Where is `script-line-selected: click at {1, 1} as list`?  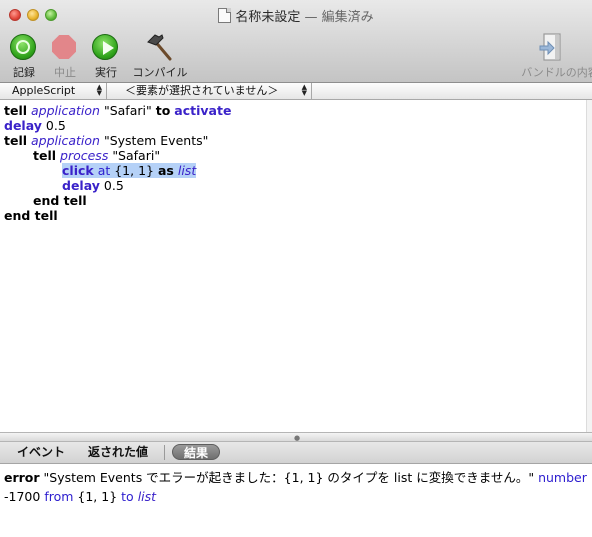 script-line-selected: click at {1, 1} as list is located at coordinates (129, 170).